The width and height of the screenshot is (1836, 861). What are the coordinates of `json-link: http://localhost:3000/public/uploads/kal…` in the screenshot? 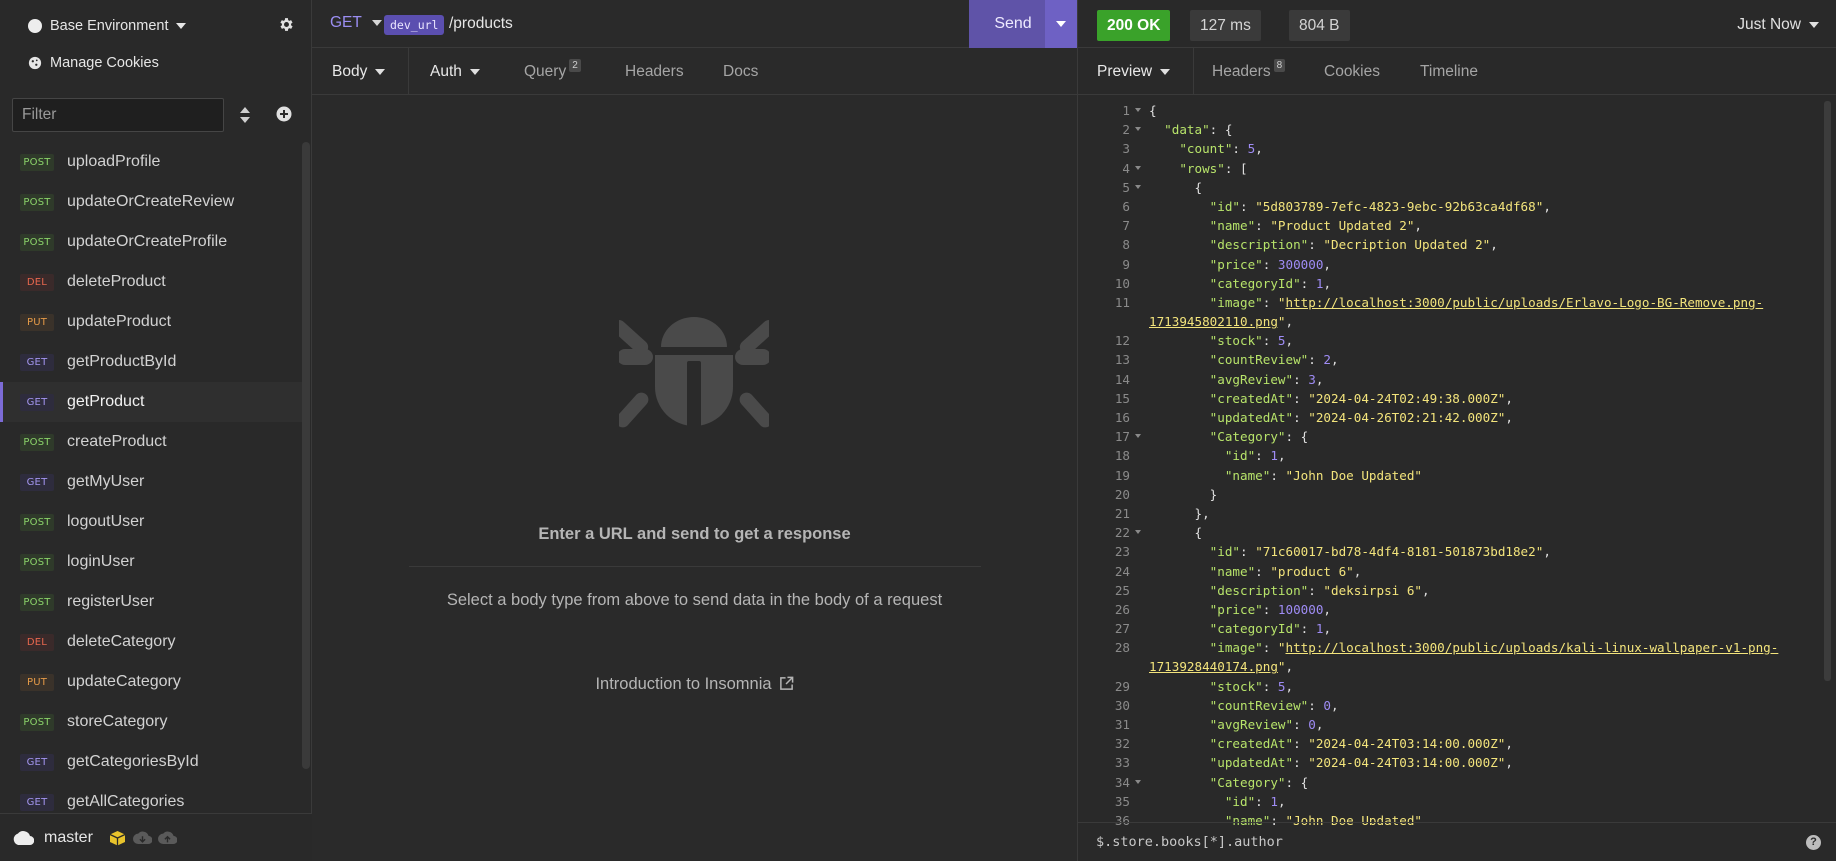 It's located at (1532, 647).